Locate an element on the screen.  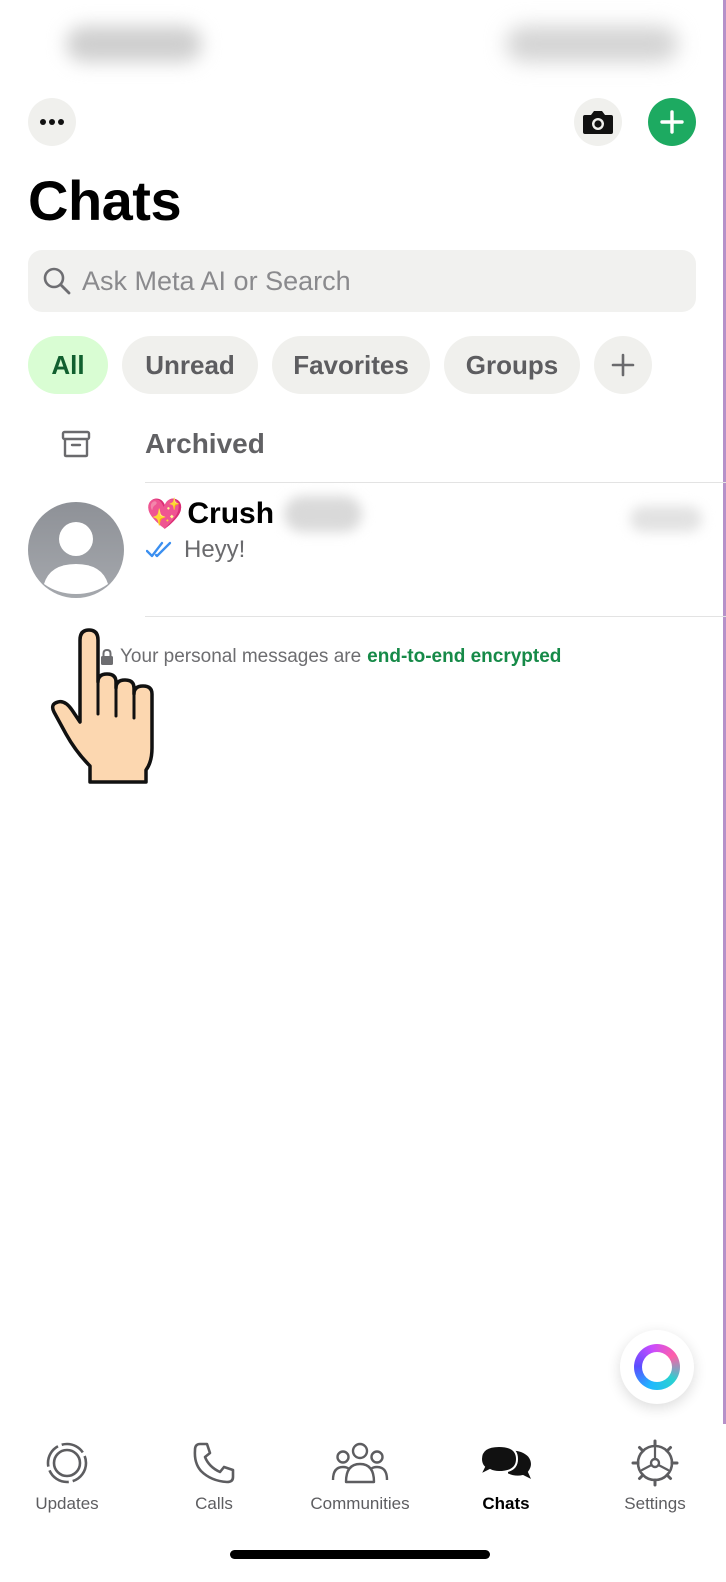
camera-icon is located at coordinates (598, 122).